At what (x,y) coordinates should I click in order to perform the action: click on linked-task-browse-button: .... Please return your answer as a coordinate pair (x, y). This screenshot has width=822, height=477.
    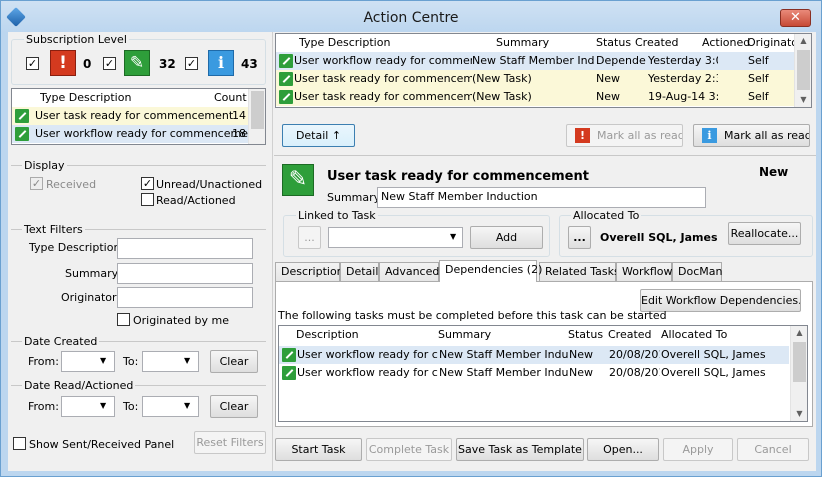
    Looking at the image, I should click on (309, 237).